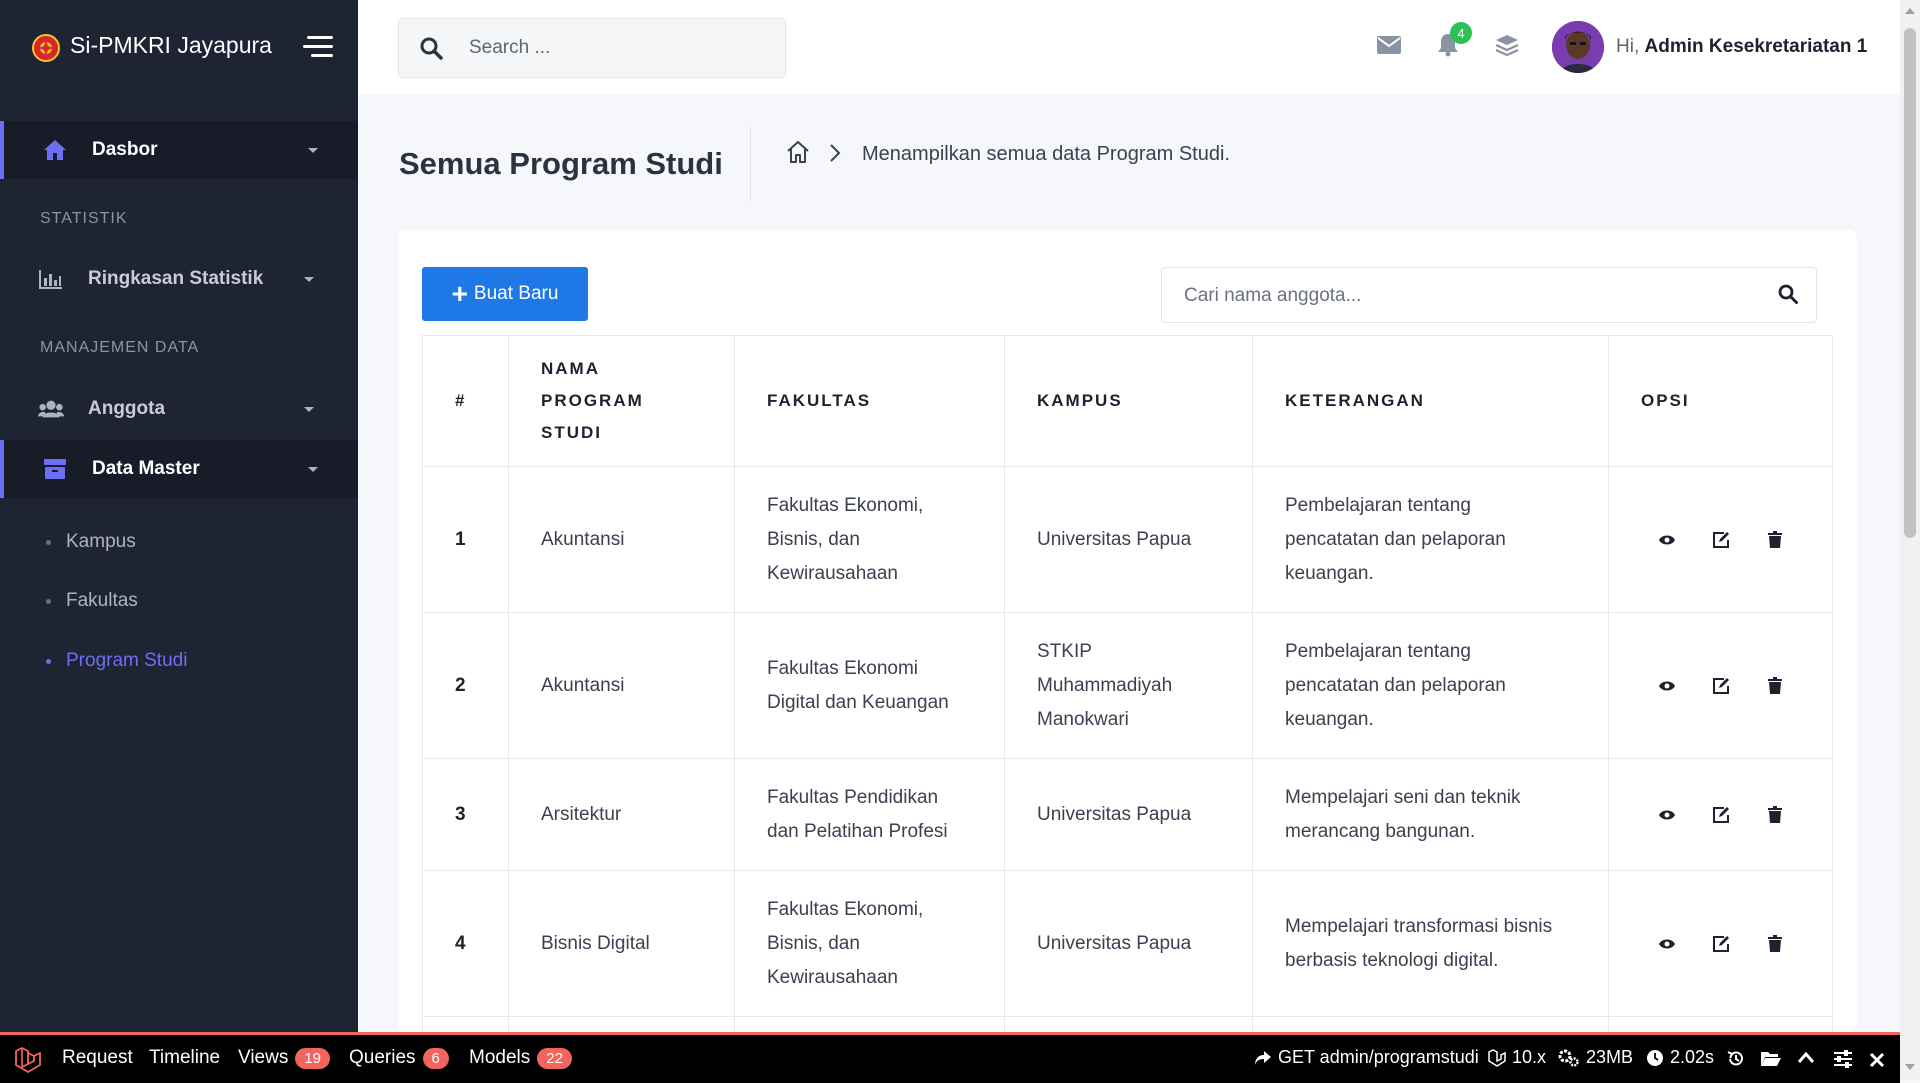  Describe the element at coordinates (1366, 1057) in the screenshot. I see `debugbar-route: GET admin/programstudi` at that location.